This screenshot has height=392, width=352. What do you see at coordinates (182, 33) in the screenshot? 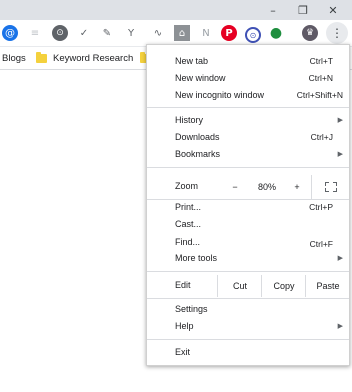
I see `extension-icon-8: ⌂` at bounding box center [182, 33].